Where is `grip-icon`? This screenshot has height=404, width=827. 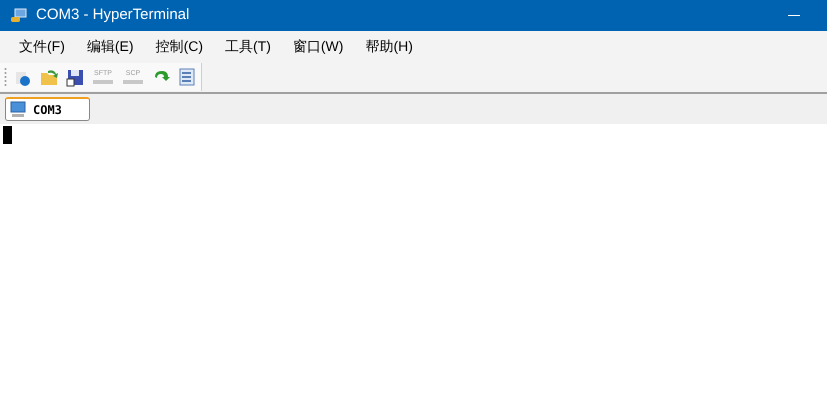
grip-icon is located at coordinates (5, 77).